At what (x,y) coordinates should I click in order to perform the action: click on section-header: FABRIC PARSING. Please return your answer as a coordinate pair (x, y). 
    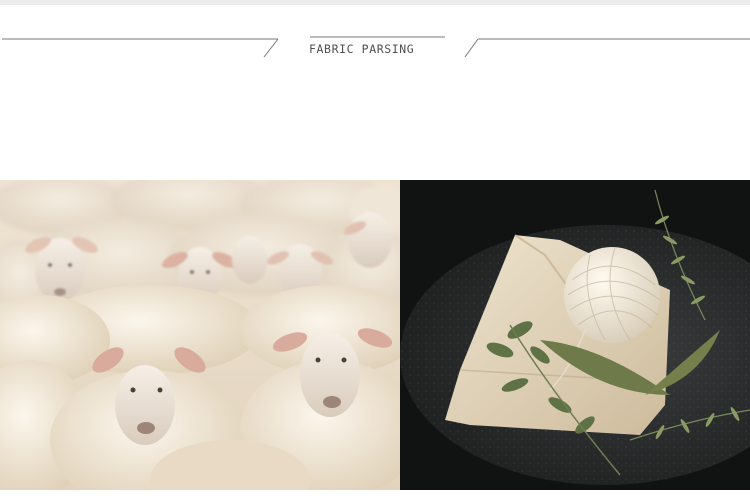
    Looking at the image, I should click on (375, 35).